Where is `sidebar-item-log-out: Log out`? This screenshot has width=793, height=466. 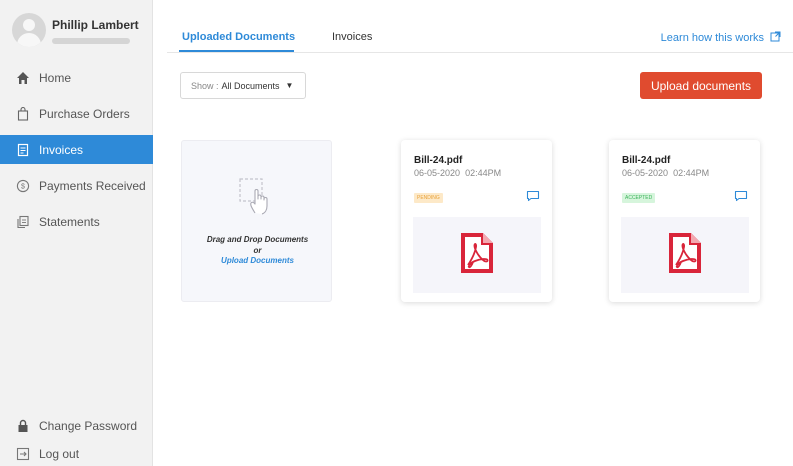
sidebar-item-log-out: Log out is located at coordinates (76, 453).